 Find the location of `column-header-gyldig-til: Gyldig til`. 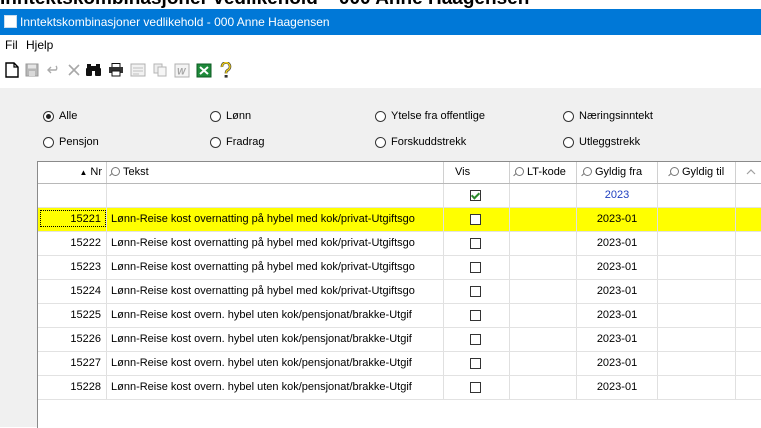

column-header-gyldig-til: Gyldig til is located at coordinates (697, 172).